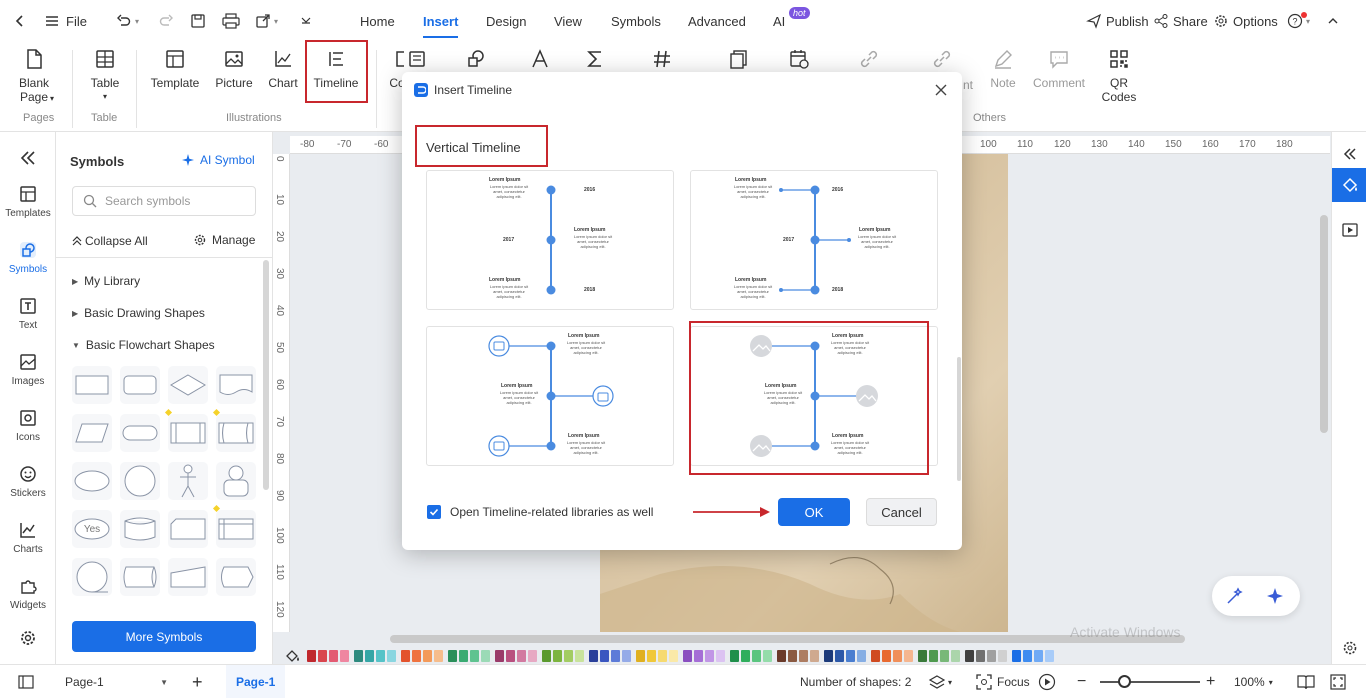  Describe the element at coordinates (140, 577) in the screenshot. I see `shape-direct-data` at that location.